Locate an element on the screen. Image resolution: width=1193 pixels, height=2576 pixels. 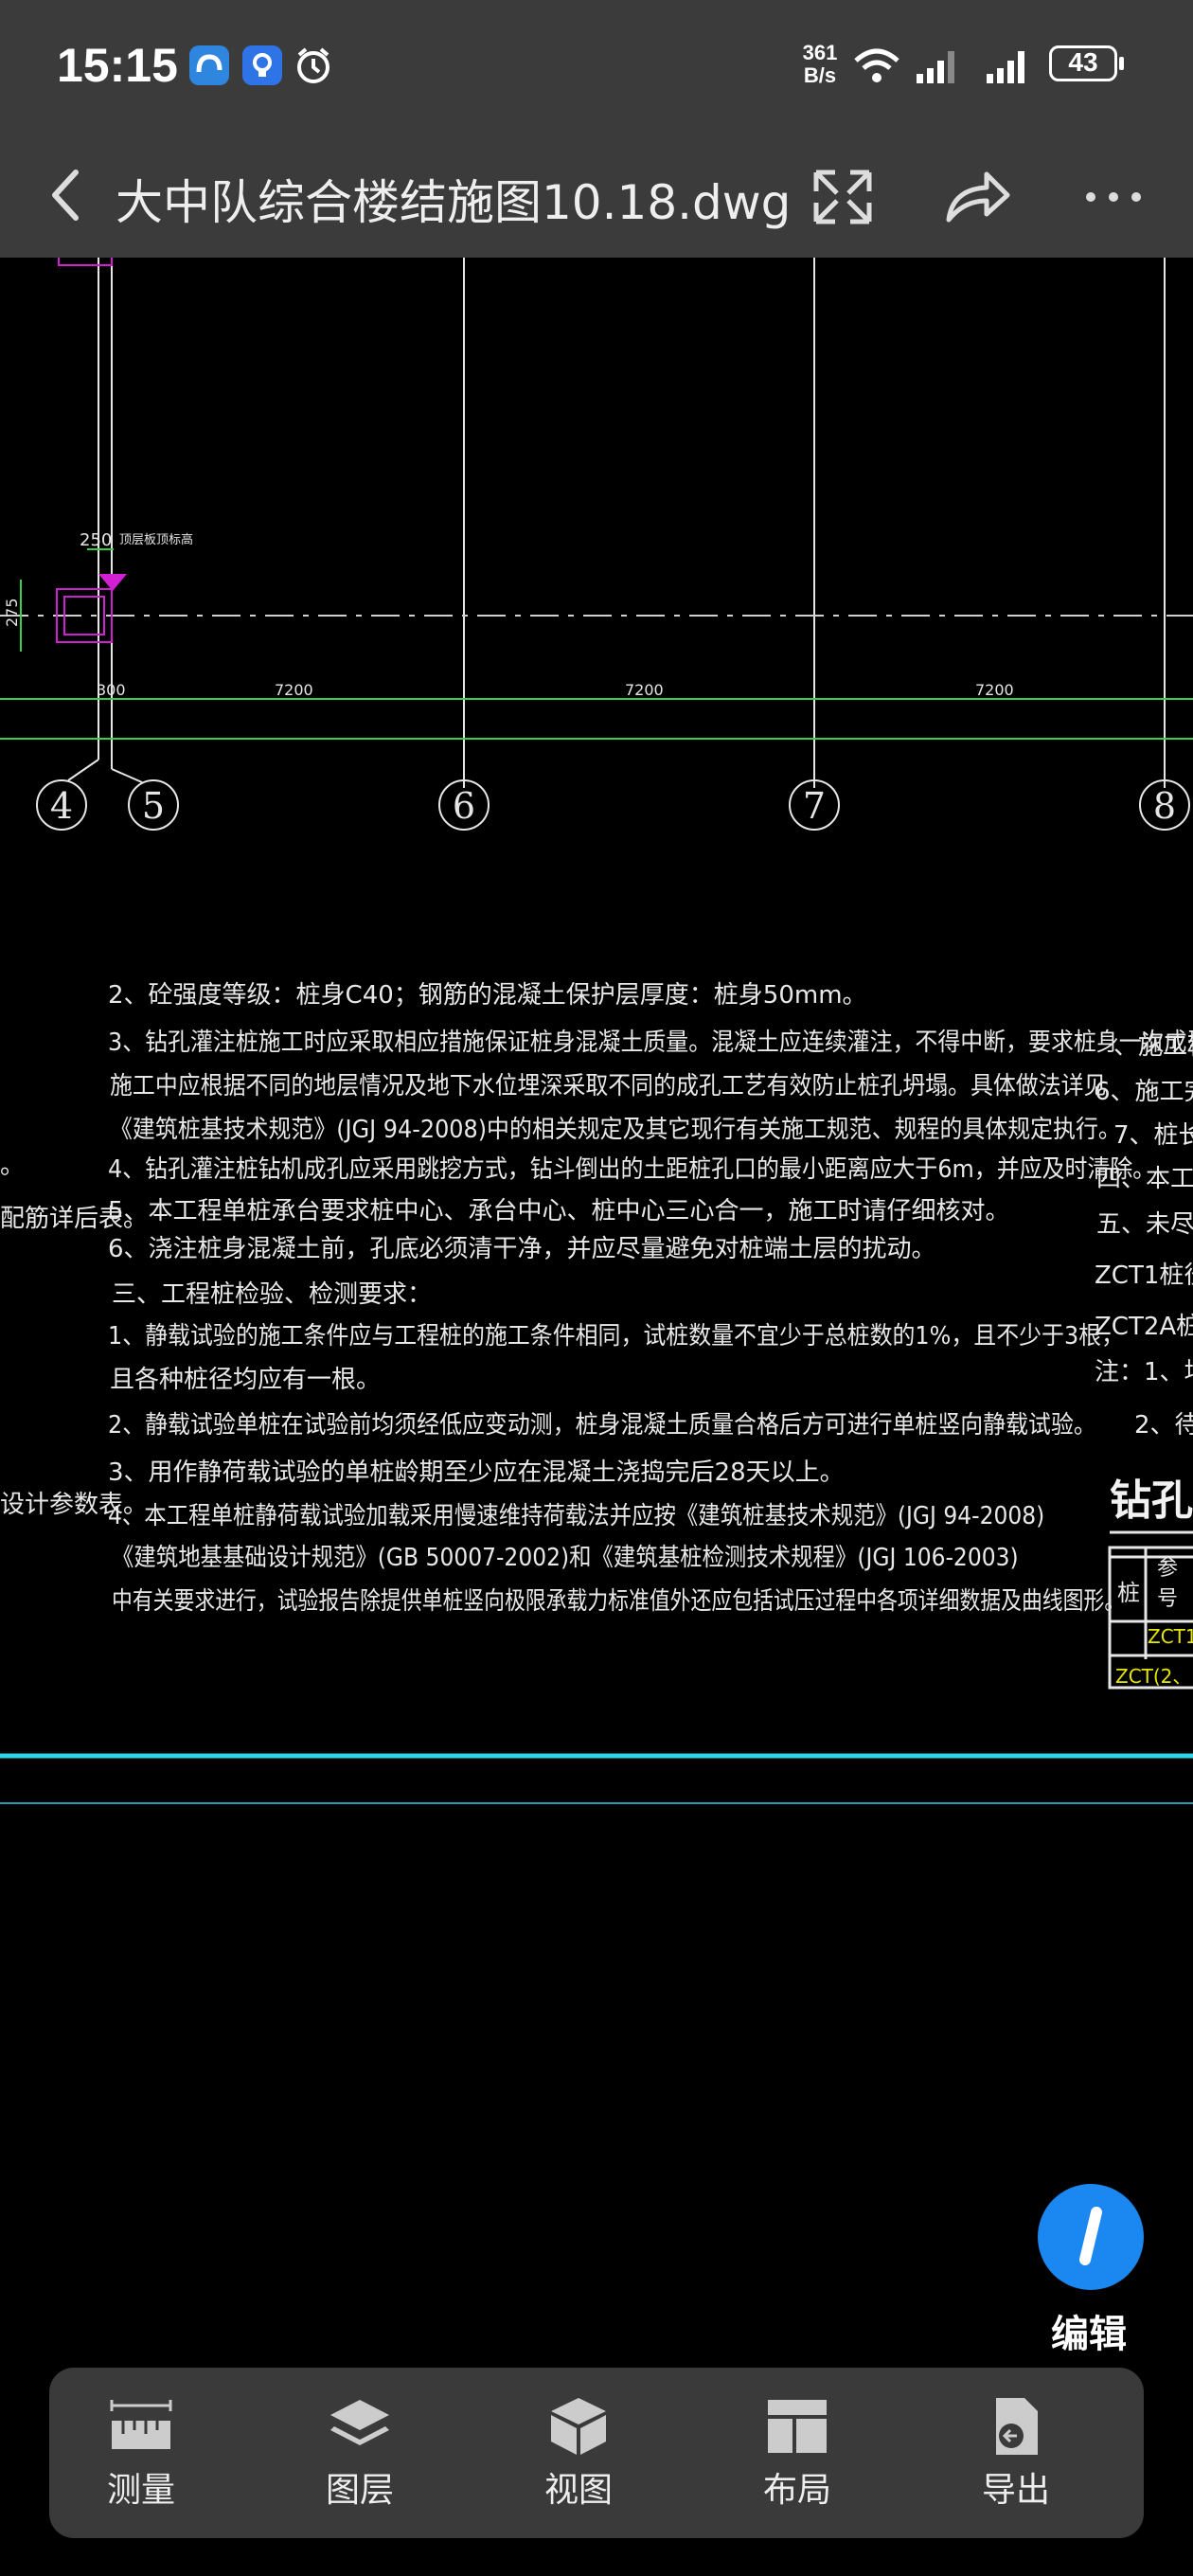
layers-button: 图层 is located at coordinates (360, 2457).